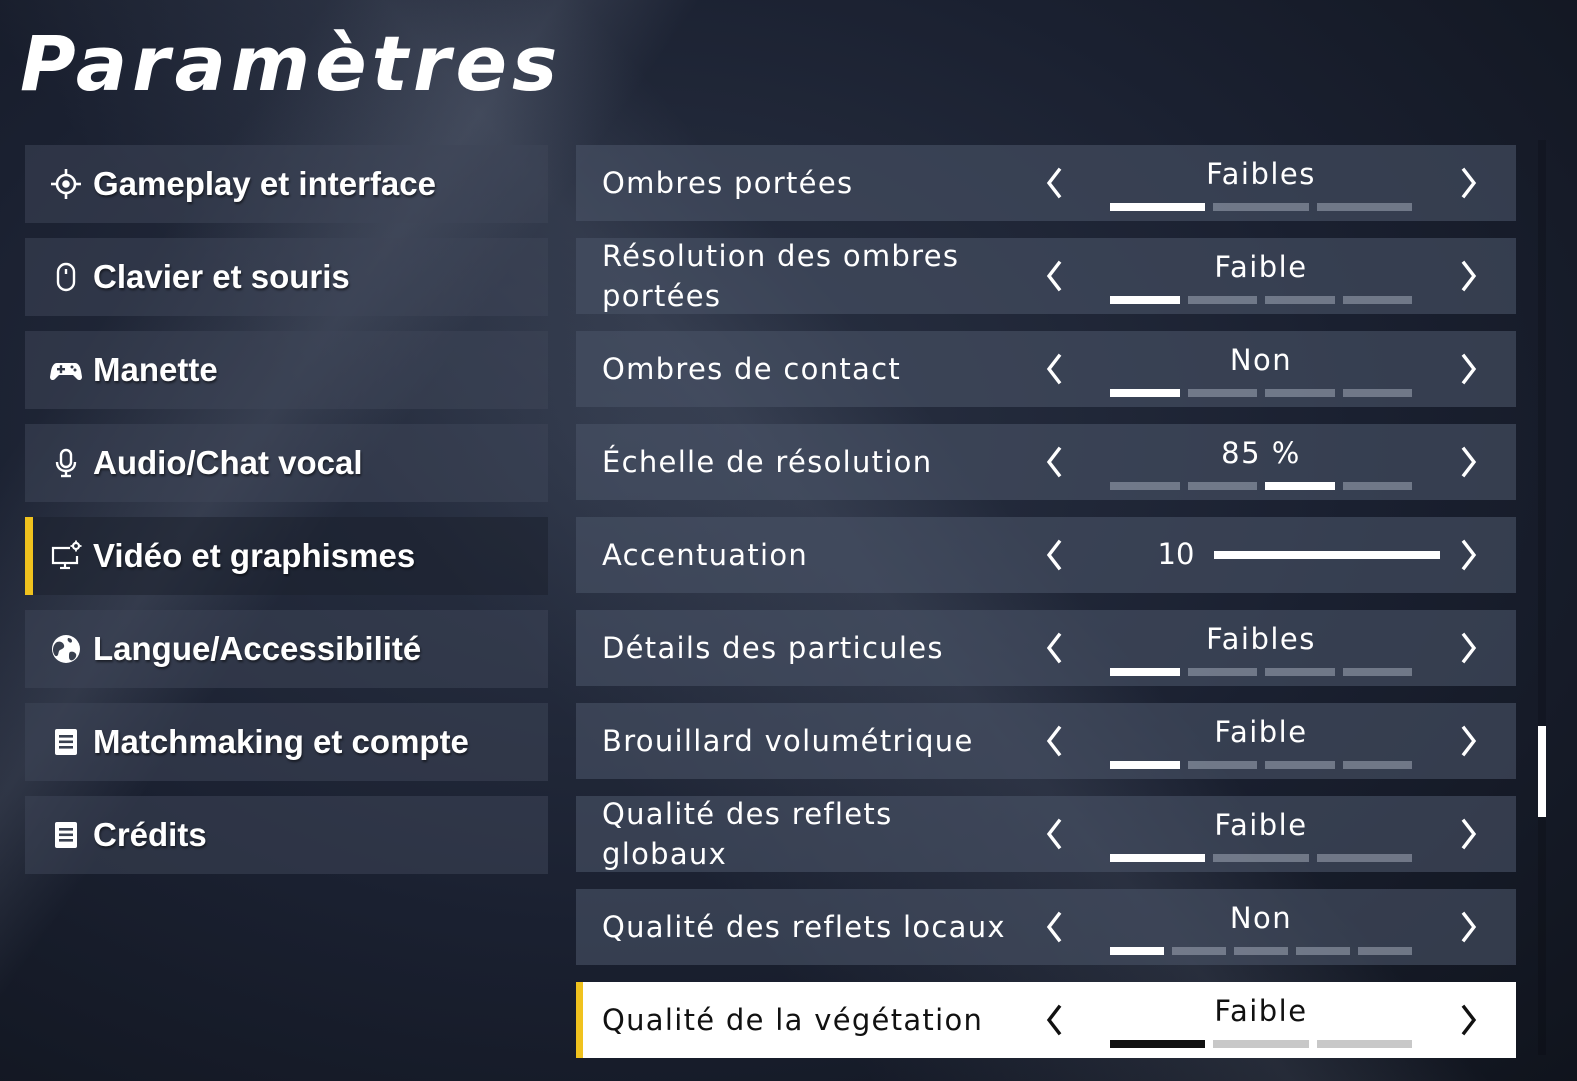 The height and width of the screenshot is (1081, 1577). I want to click on setting-row-qualite-de-la-vegetation: Qualité de la végétation Faible, so click(1046, 1020).